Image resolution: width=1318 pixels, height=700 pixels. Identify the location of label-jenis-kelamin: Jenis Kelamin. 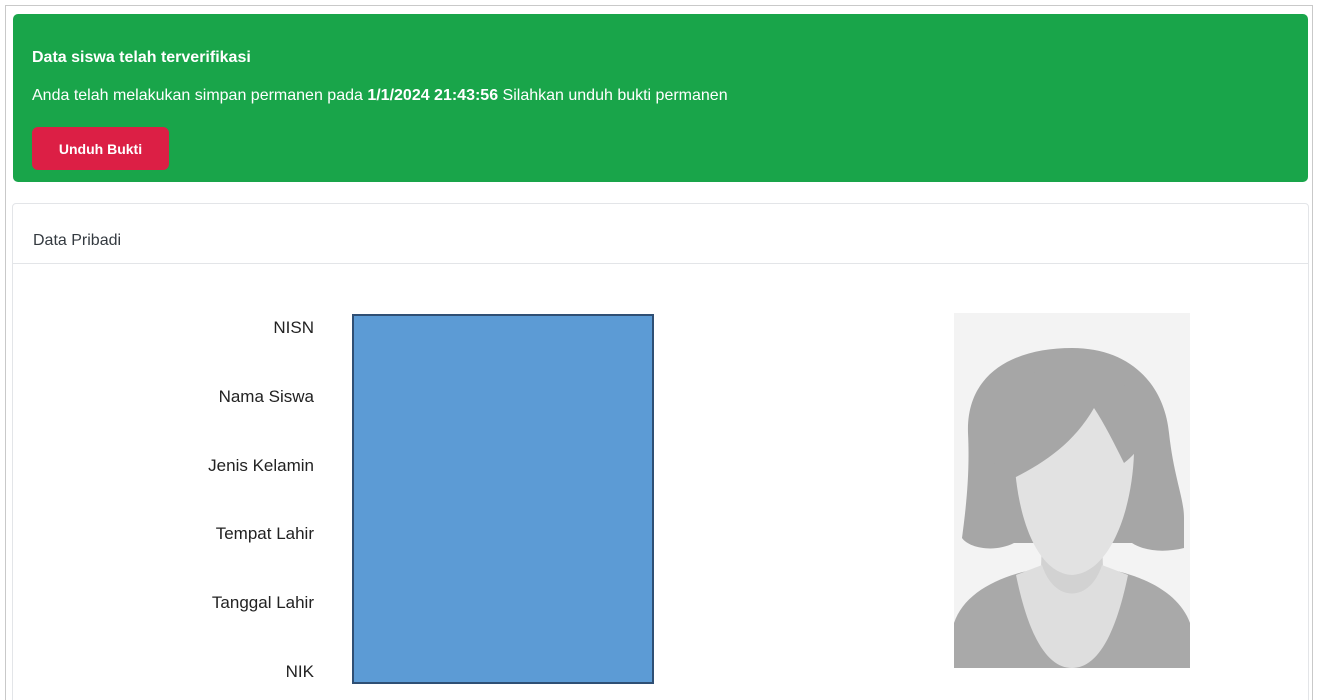
(261, 465).